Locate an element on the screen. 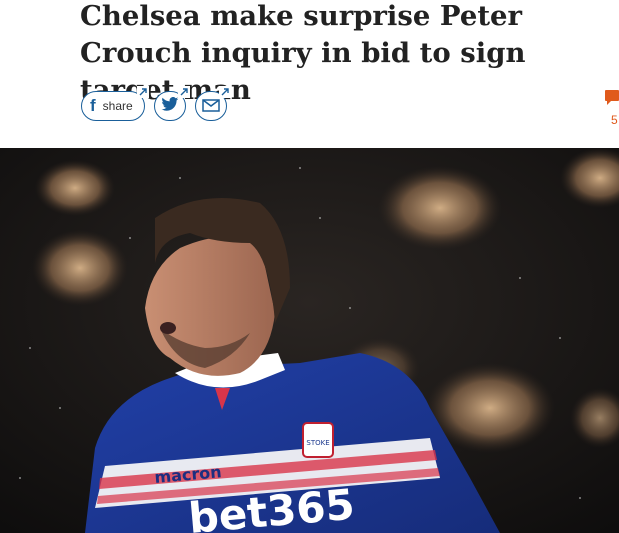 This screenshot has width=619, height=533. comment-icon is located at coordinates (612, 97).